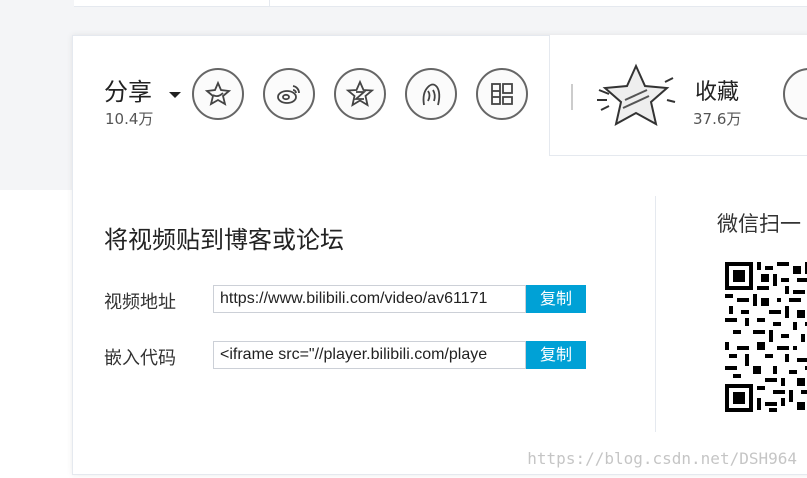  Describe the element at coordinates (129, 119) in the screenshot. I see `share-count: 10.4万` at that location.